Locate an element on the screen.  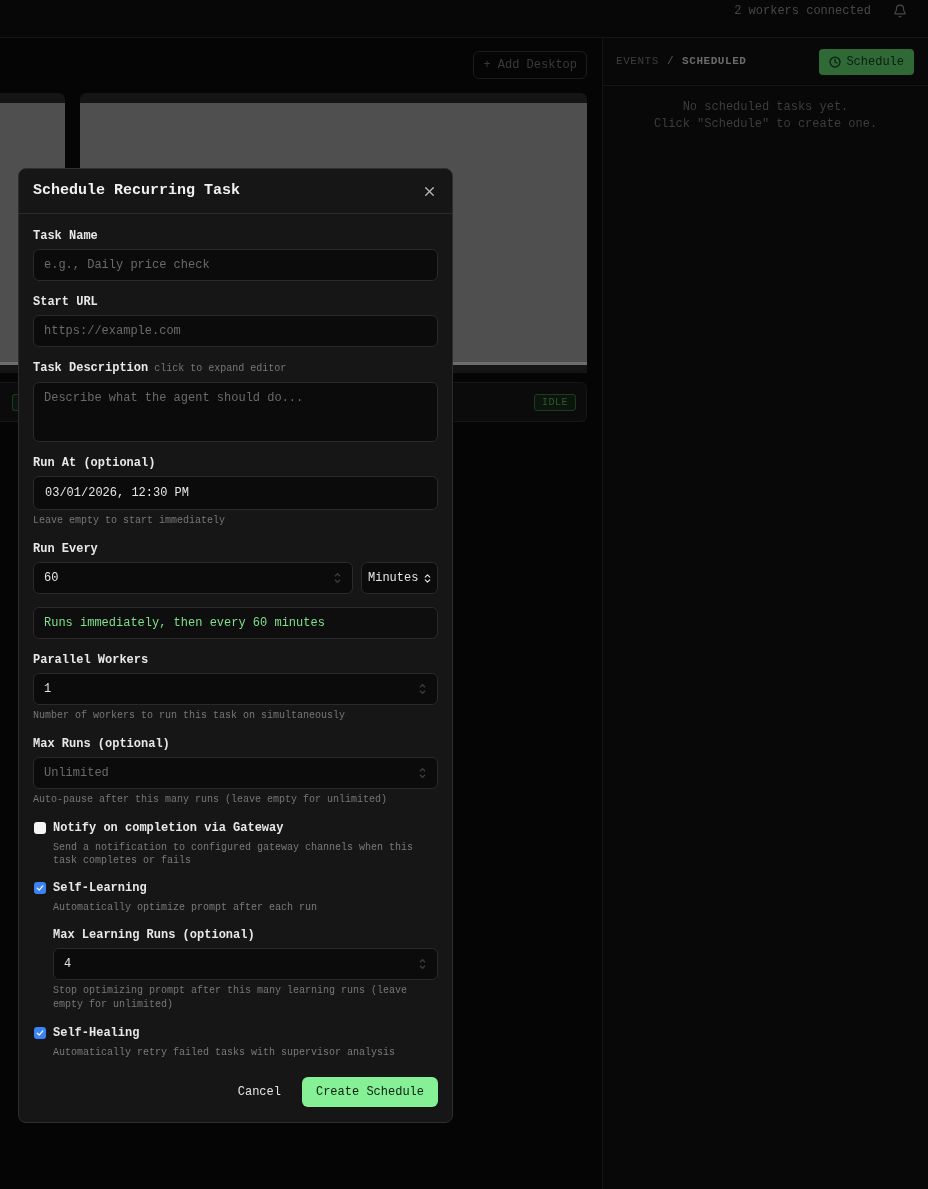
text-input: e.g., Daily price check is located at coordinates (235, 265).